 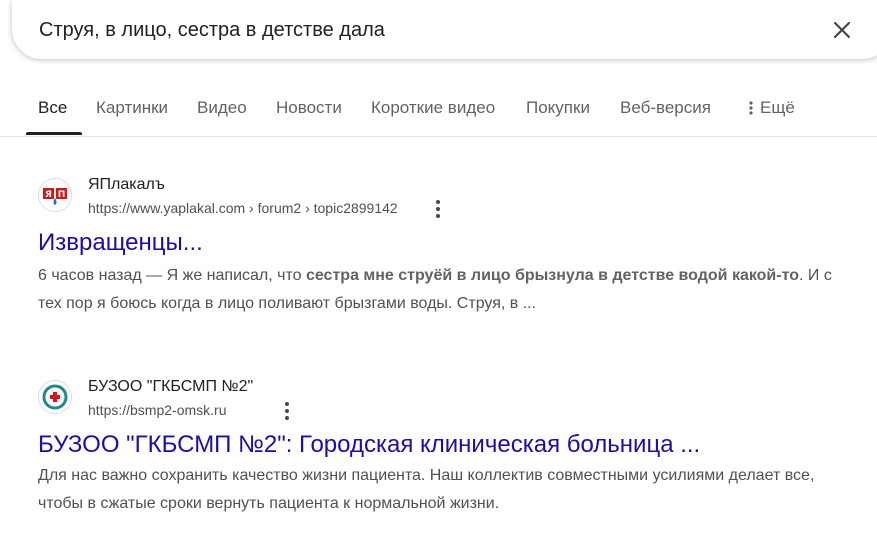 What do you see at coordinates (777, 107) in the screenshot?
I see `tab-more-label: Ещё` at bounding box center [777, 107].